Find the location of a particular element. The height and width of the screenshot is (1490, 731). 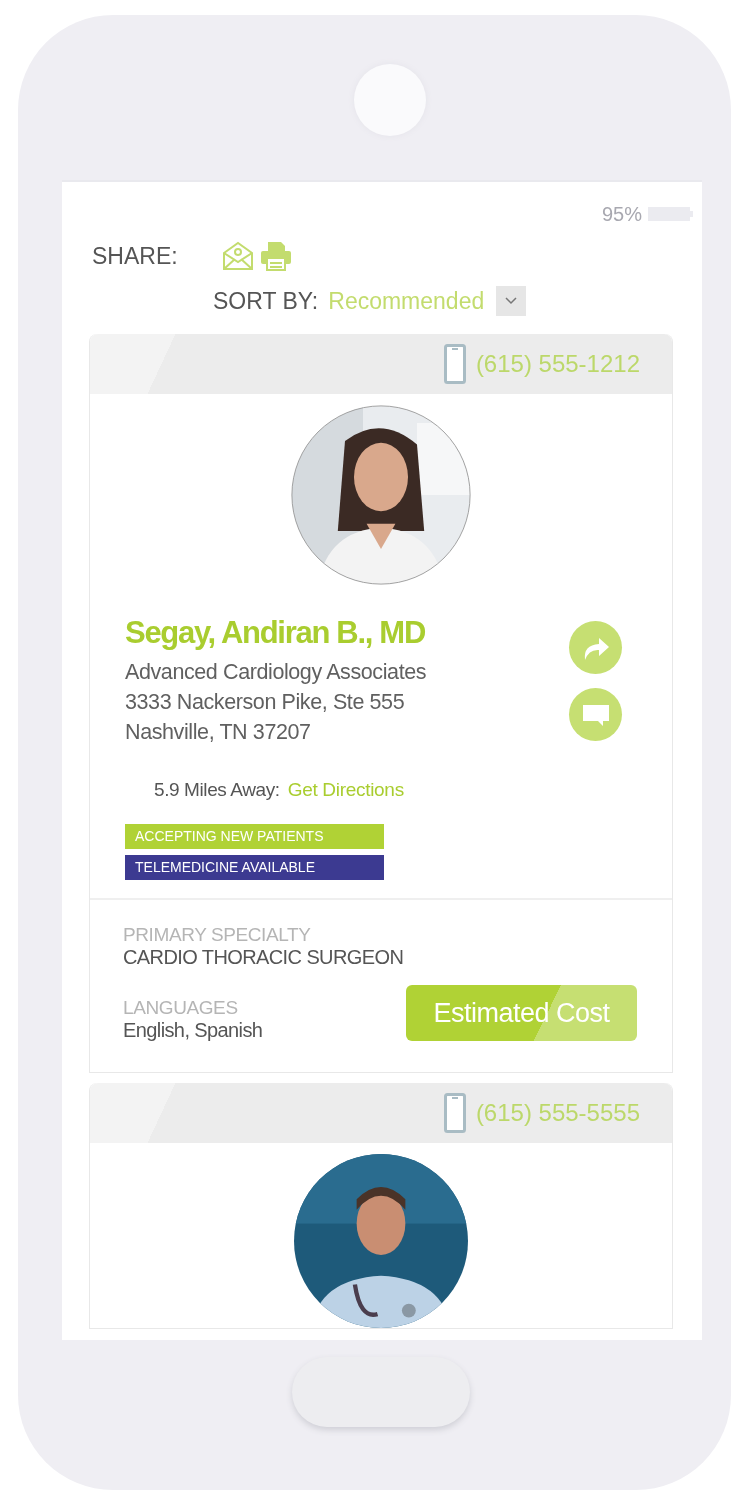

detail-label: PRIMARY SPECIALTY is located at coordinates (217, 935).